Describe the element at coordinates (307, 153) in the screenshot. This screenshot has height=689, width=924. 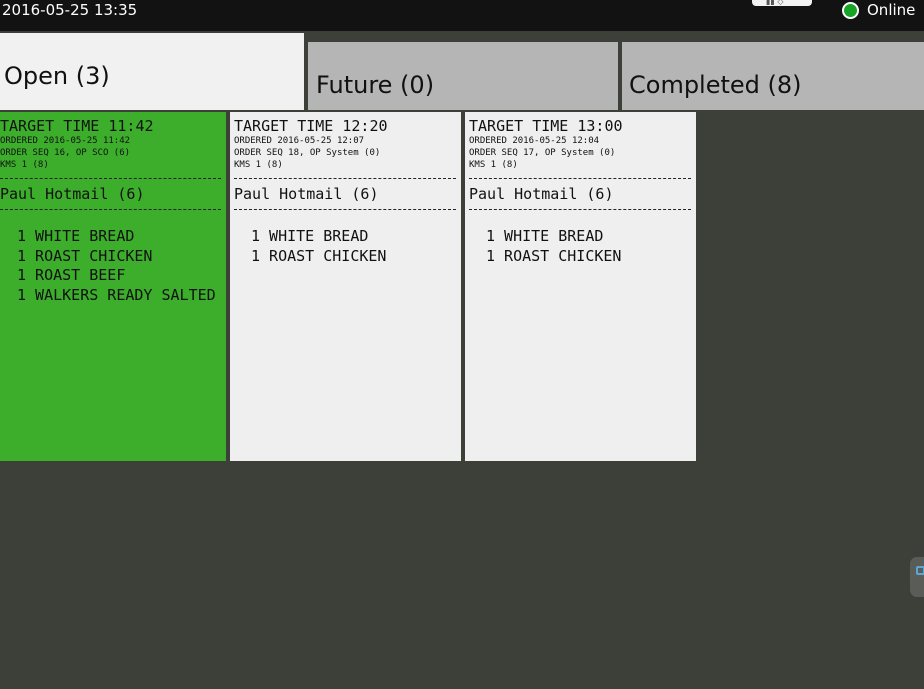
I see `ticket-order-seq: ORDER SEQ 18, OP System (0)` at that location.